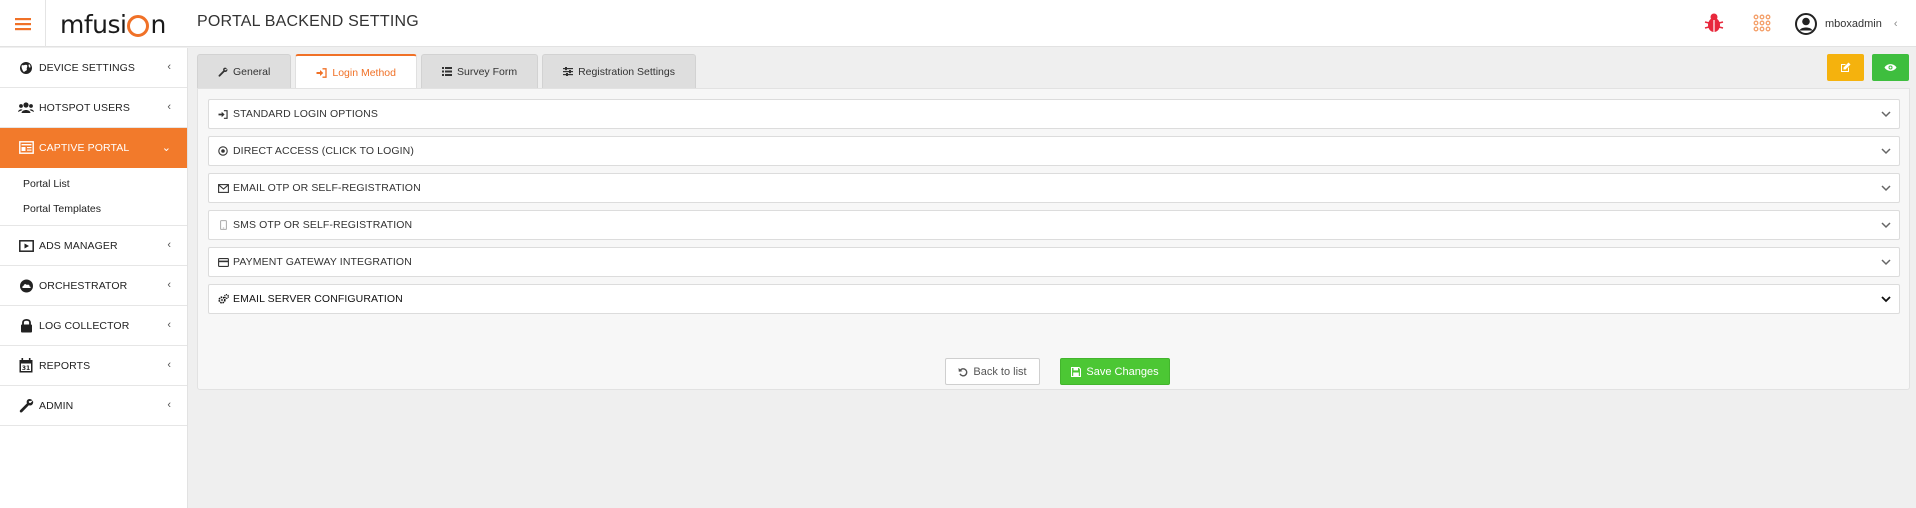 This screenshot has height=508, width=1916. Describe the element at coordinates (93, 366) in the screenshot. I see `sidebar-item-reports: 31 REPORTS ‹` at that location.